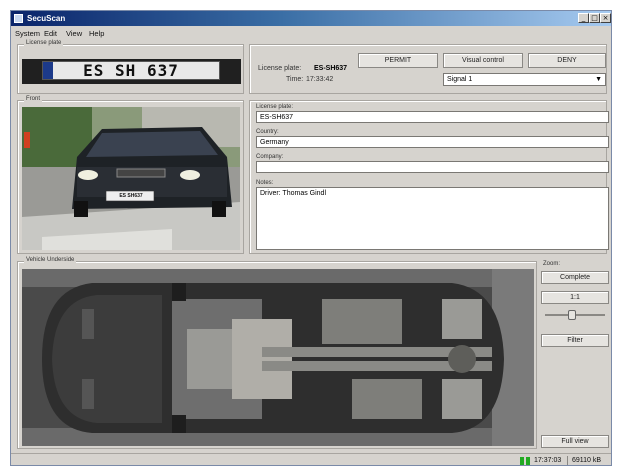  What do you see at coordinates (432, 167) in the screenshot?
I see `company-field` at bounding box center [432, 167].